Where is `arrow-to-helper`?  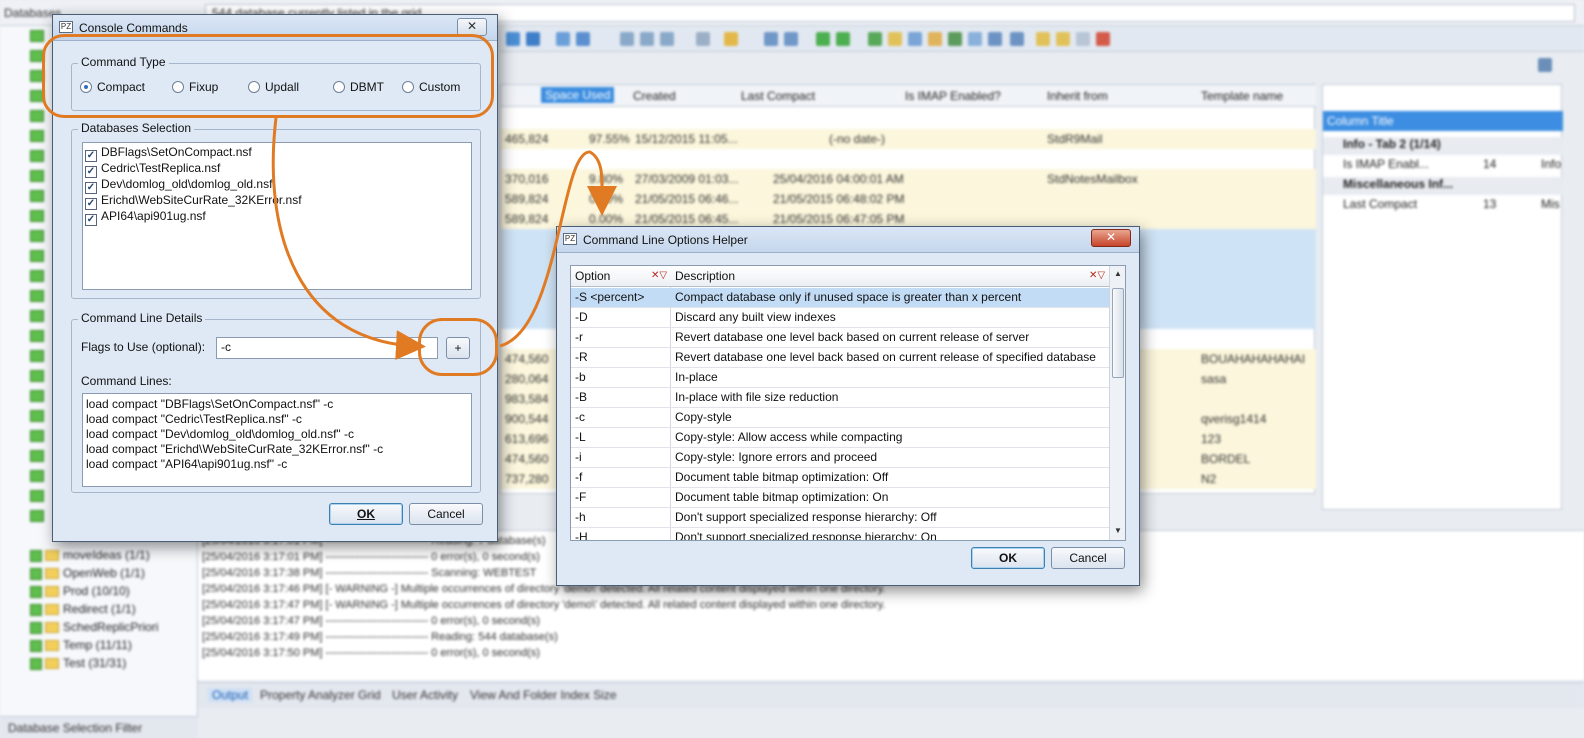
arrow-to-helper is located at coordinates (558, 249).